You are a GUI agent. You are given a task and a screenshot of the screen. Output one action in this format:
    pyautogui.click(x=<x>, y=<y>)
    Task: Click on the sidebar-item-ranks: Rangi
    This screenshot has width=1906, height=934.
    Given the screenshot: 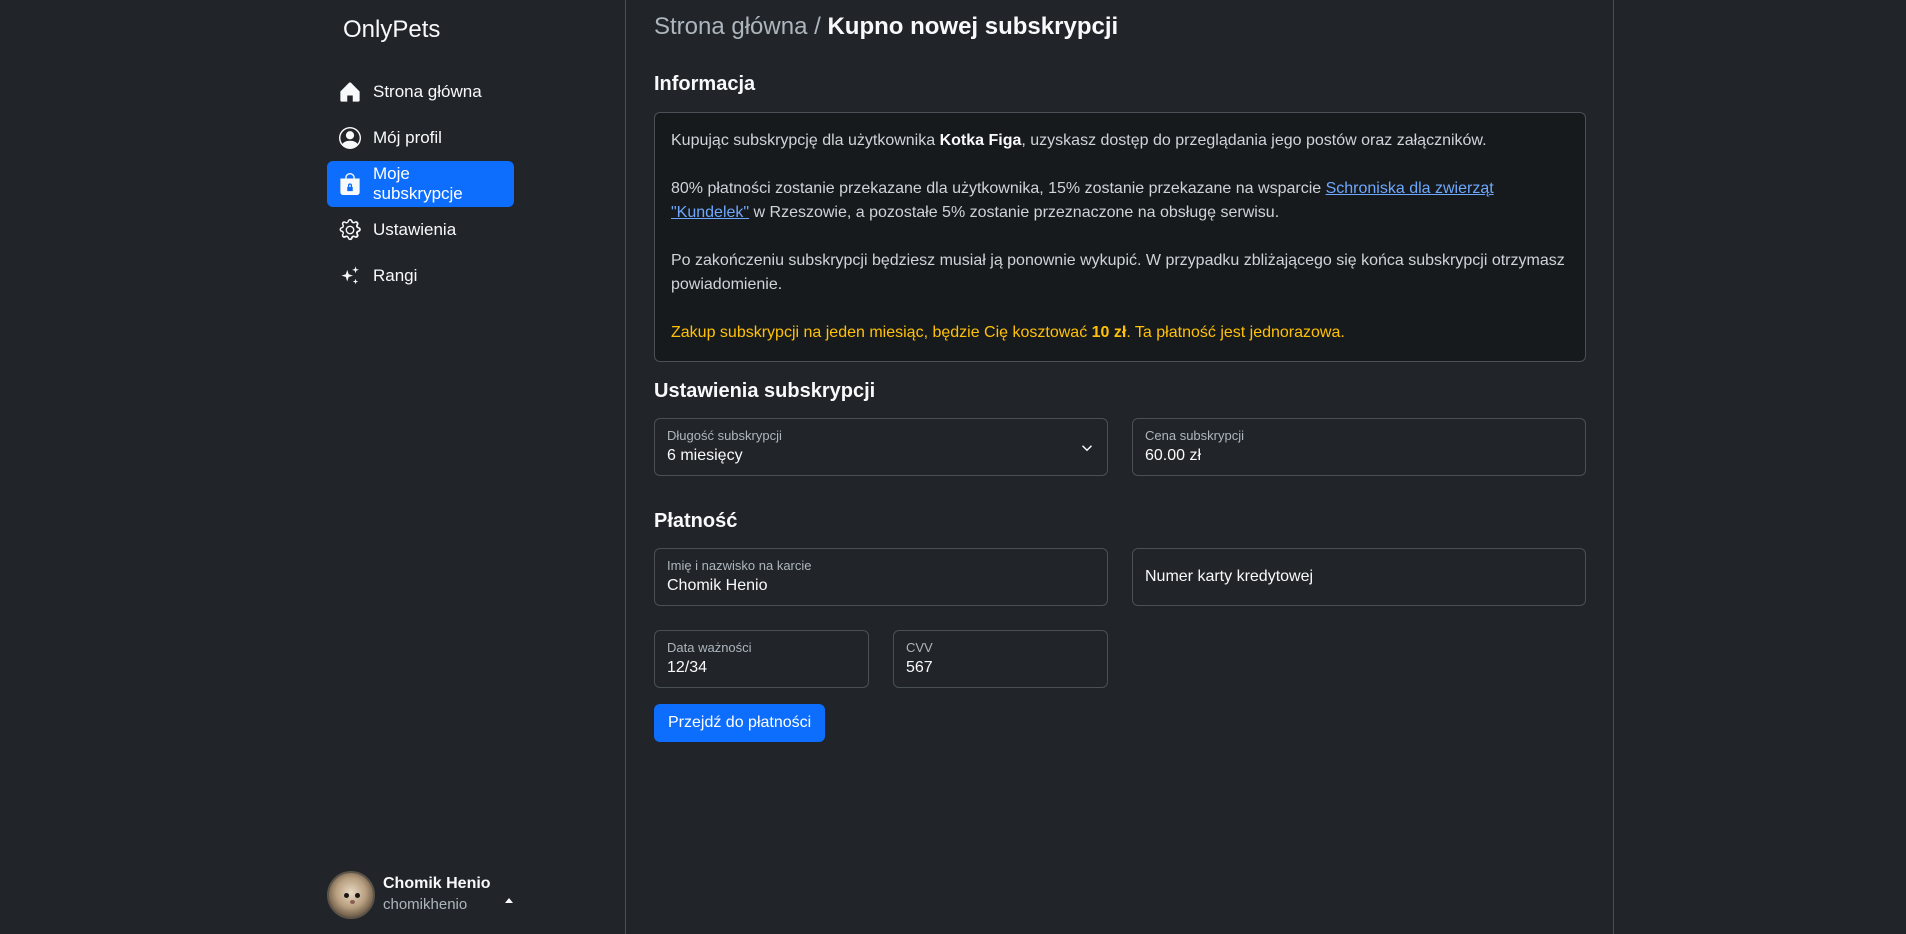 What is the action you would take?
    pyautogui.click(x=420, y=276)
    